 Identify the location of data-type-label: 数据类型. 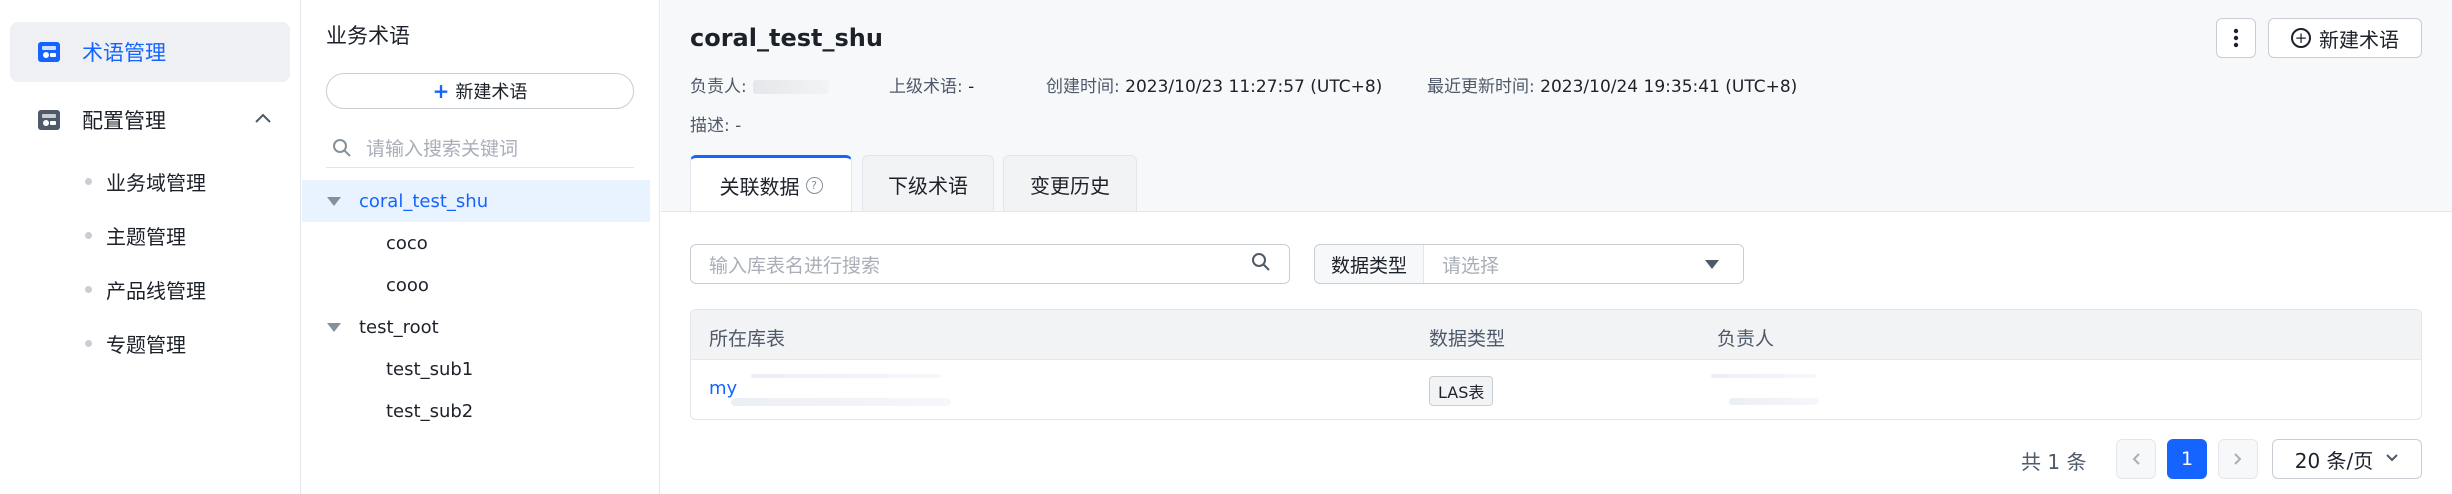
(1370, 264).